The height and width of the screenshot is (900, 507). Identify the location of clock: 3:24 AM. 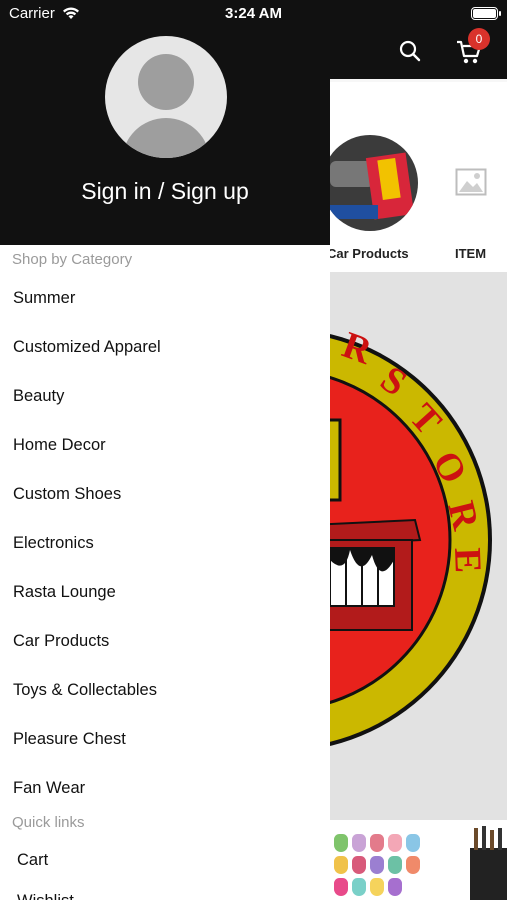
(253, 13).